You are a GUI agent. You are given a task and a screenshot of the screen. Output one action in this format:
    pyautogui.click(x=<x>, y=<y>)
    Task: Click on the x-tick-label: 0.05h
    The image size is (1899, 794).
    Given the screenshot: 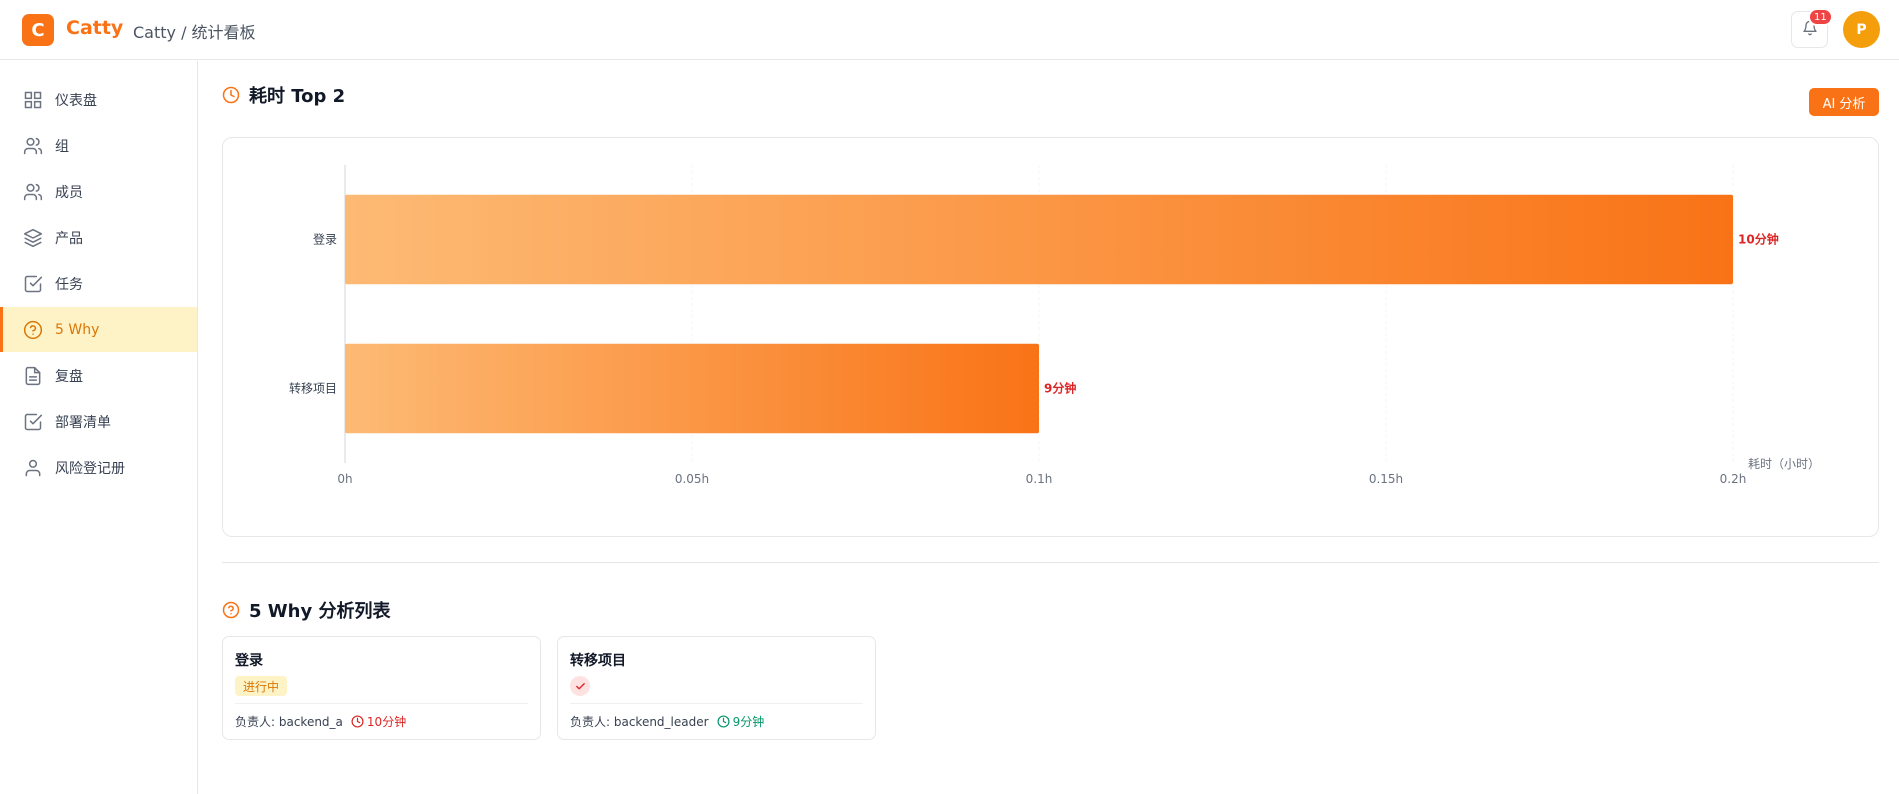 What is the action you would take?
    pyautogui.click(x=692, y=479)
    